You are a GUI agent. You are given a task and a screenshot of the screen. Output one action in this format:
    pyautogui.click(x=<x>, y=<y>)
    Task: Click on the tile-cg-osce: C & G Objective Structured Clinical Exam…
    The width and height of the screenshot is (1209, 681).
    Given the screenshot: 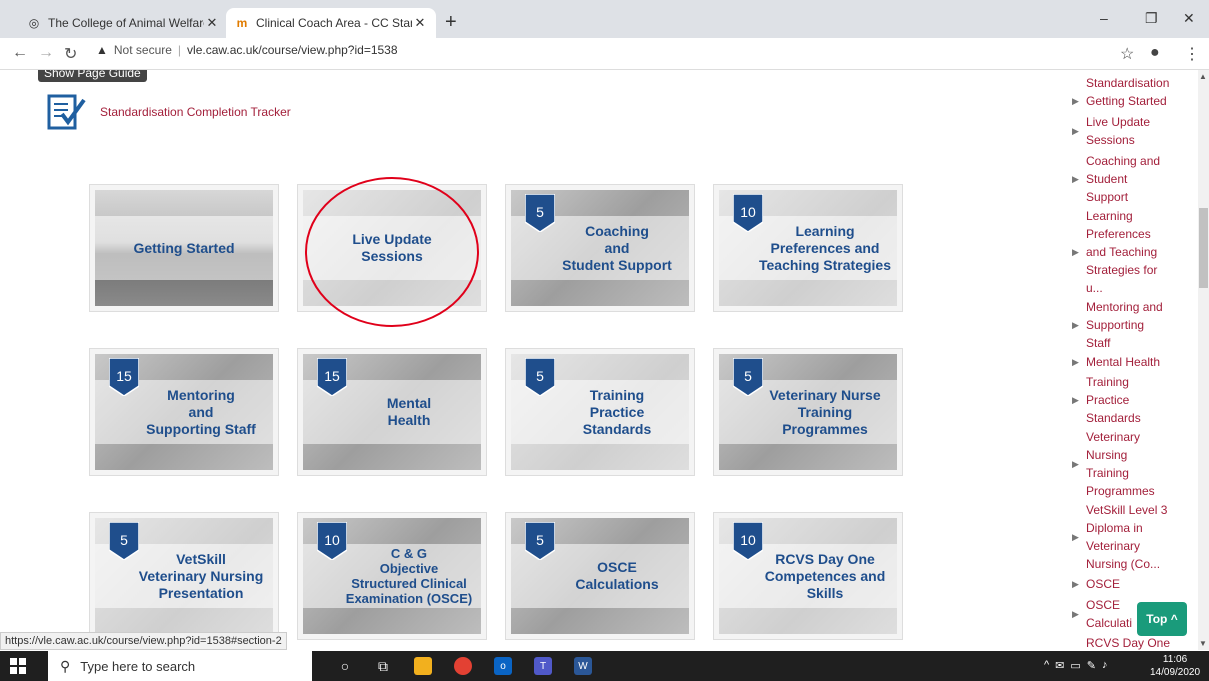 What is the action you would take?
    pyautogui.click(x=392, y=576)
    